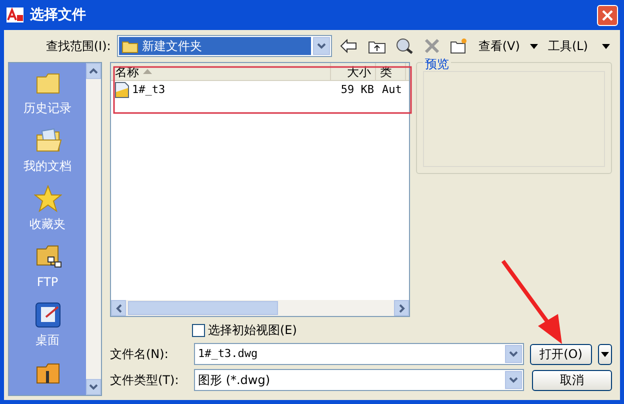 This screenshot has width=624, height=404. What do you see at coordinates (149, 90) in the screenshot?
I see `file-name: 1#_t3` at bounding box center [149, 90].